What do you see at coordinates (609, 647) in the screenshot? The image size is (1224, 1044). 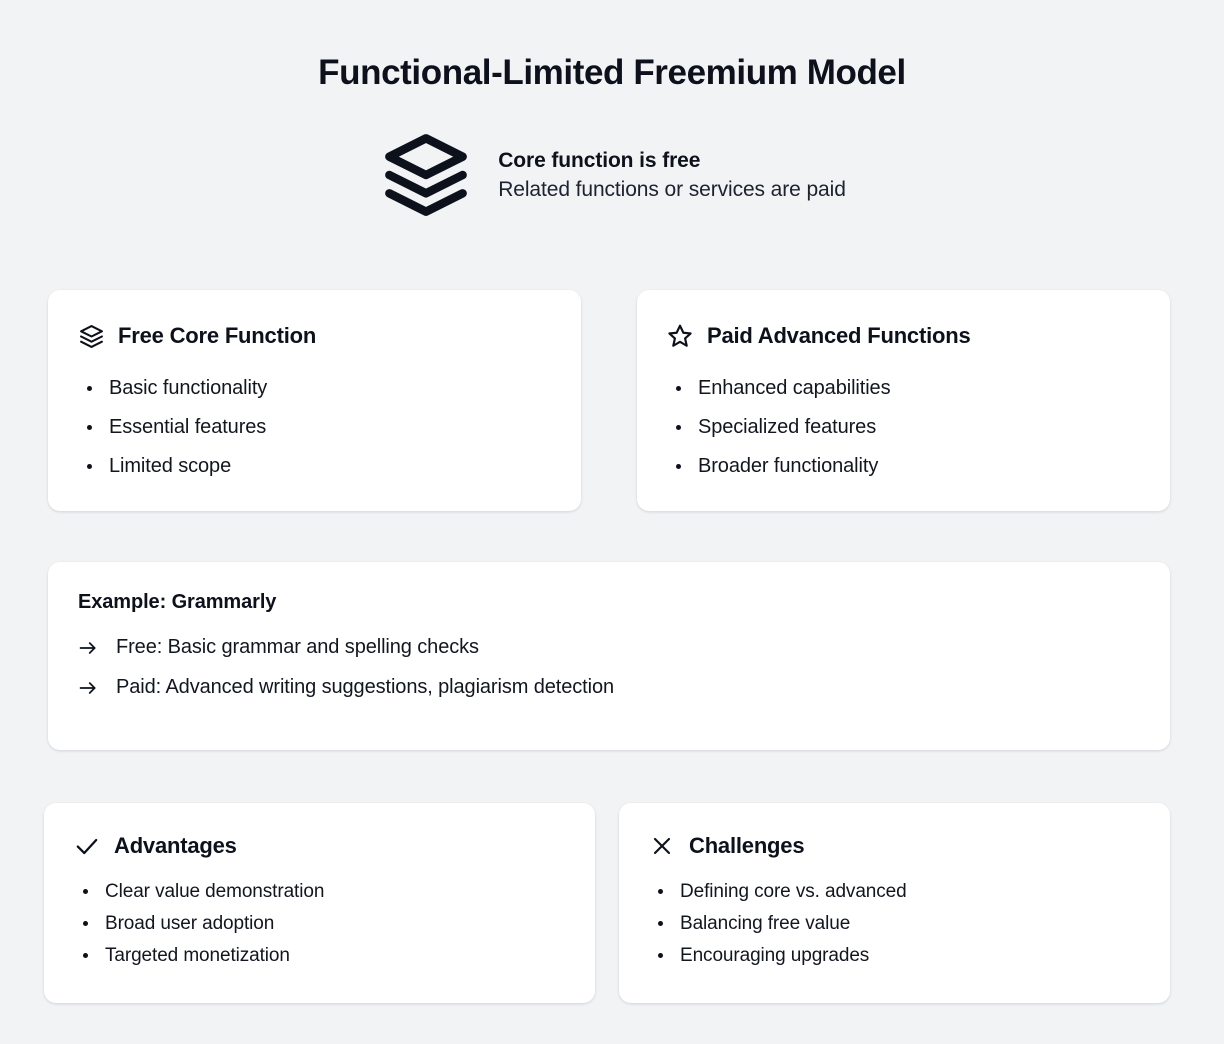 I see `list-item: Free: Basic grammar and spelling checks` at bounding box center [609, 647].